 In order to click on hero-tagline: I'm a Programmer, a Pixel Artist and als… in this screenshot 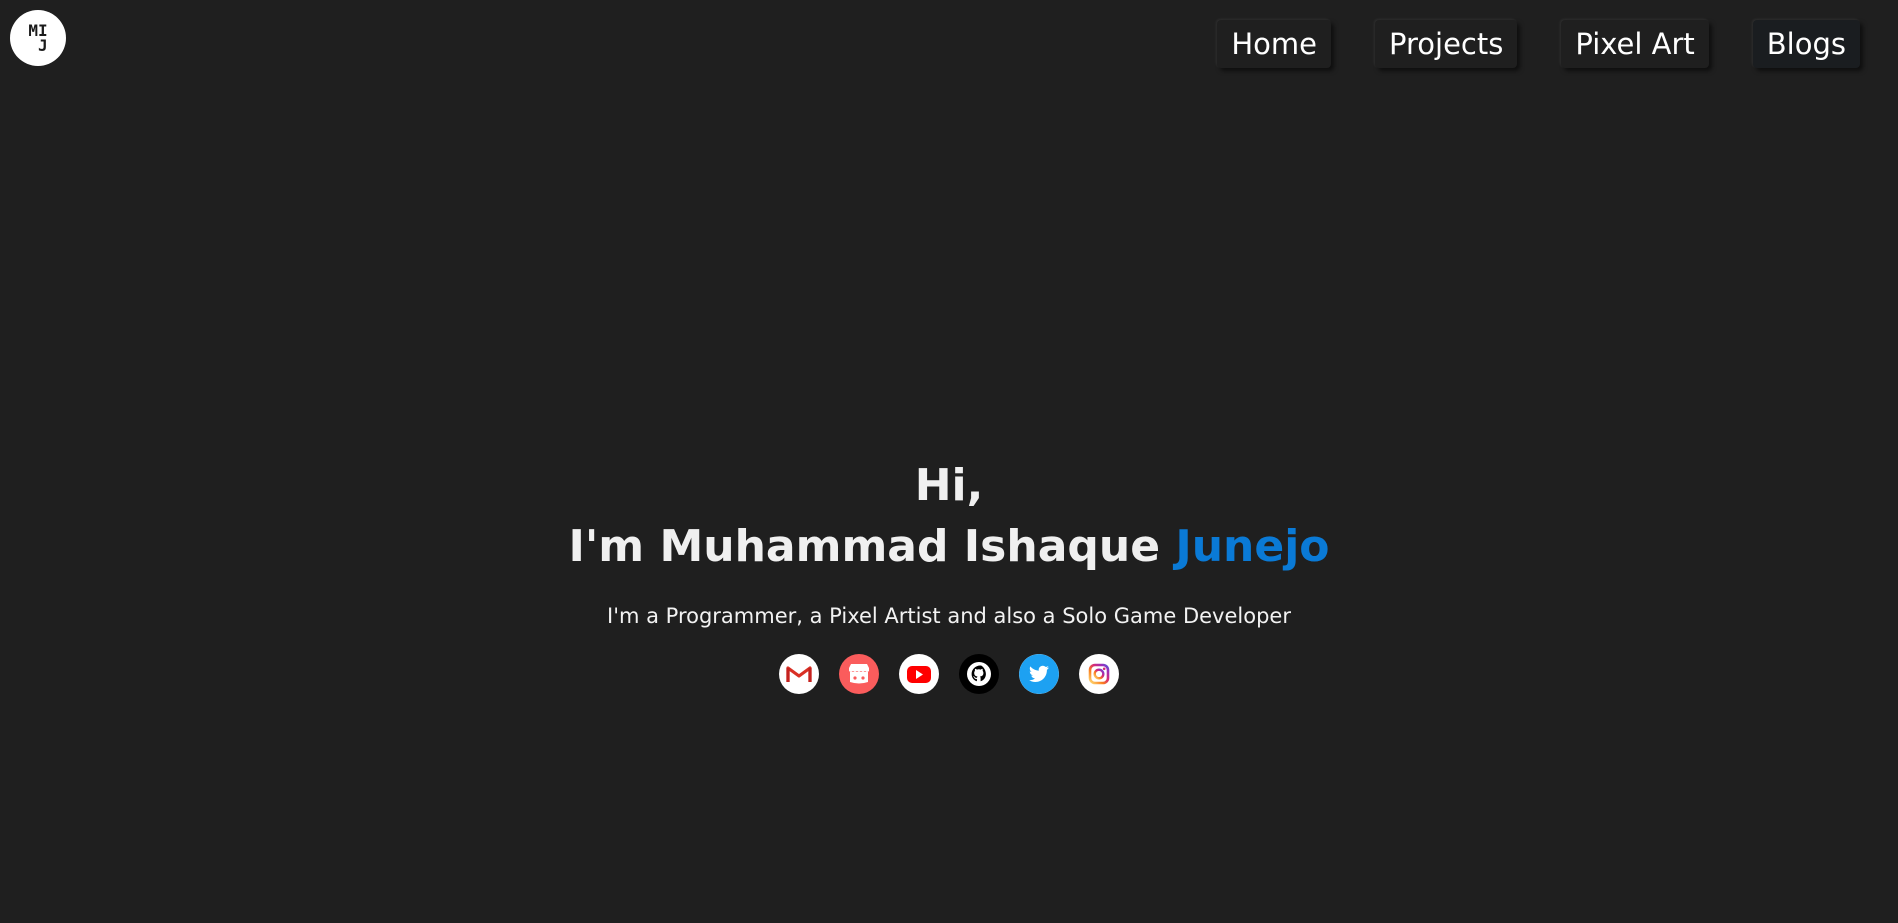, I will do `click(949, 616)`.